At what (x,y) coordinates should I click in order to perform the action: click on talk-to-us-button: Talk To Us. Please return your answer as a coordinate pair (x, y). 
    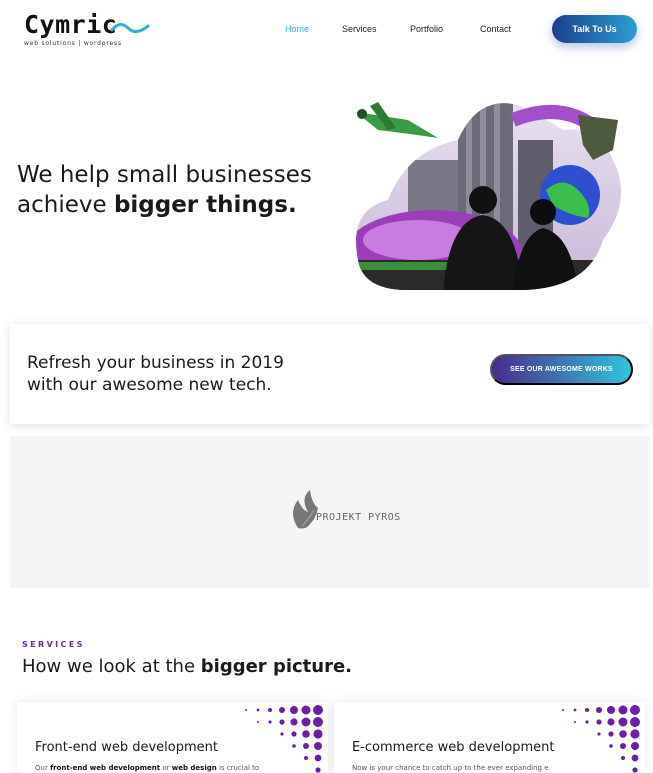
    Looking at the image, I should click on (594, 29).